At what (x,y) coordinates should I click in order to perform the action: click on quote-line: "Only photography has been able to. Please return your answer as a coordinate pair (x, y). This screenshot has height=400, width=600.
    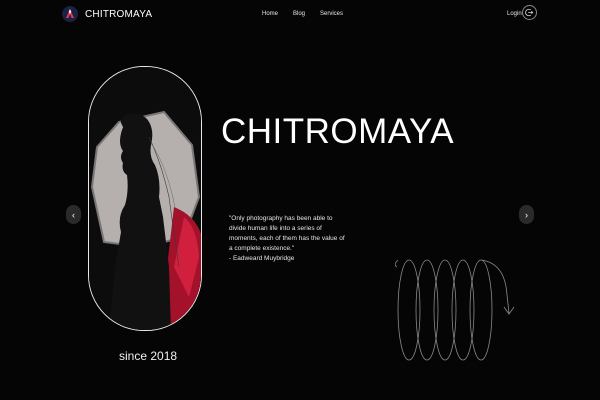
    Looking at the image, I should click on (281, 218).